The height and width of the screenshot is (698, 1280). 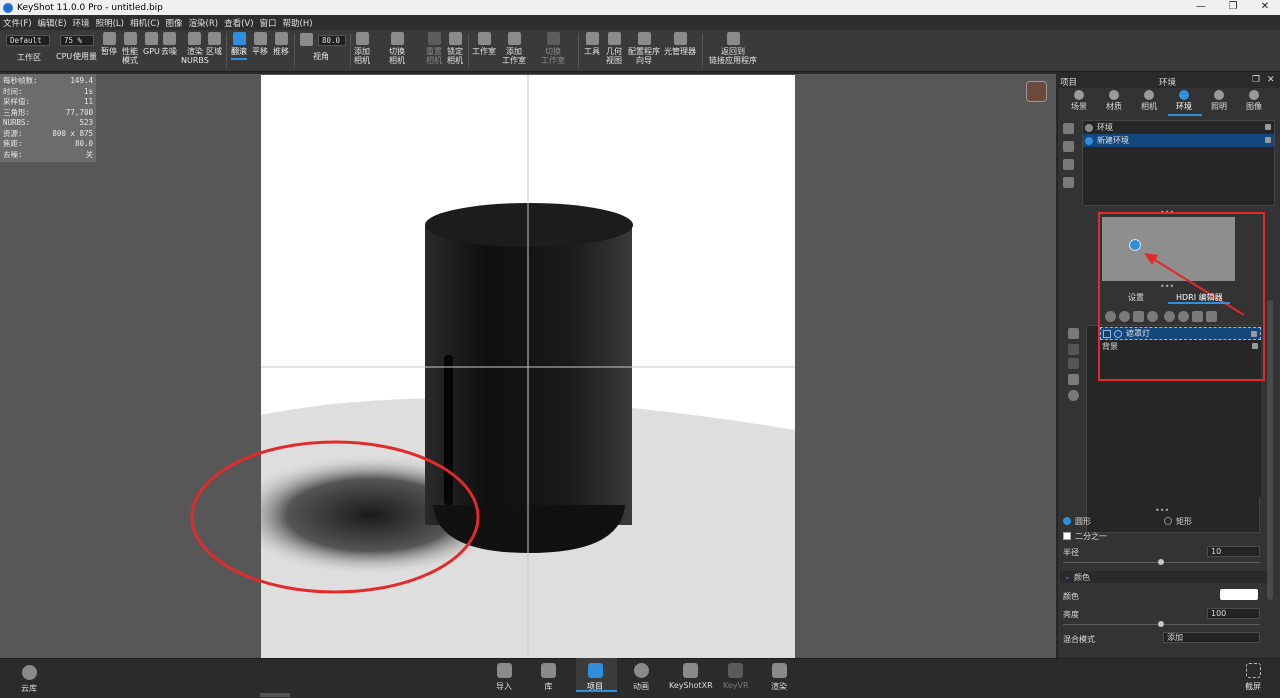 I want to click on duplicate-env-icon, so click(x=1068, y=128).